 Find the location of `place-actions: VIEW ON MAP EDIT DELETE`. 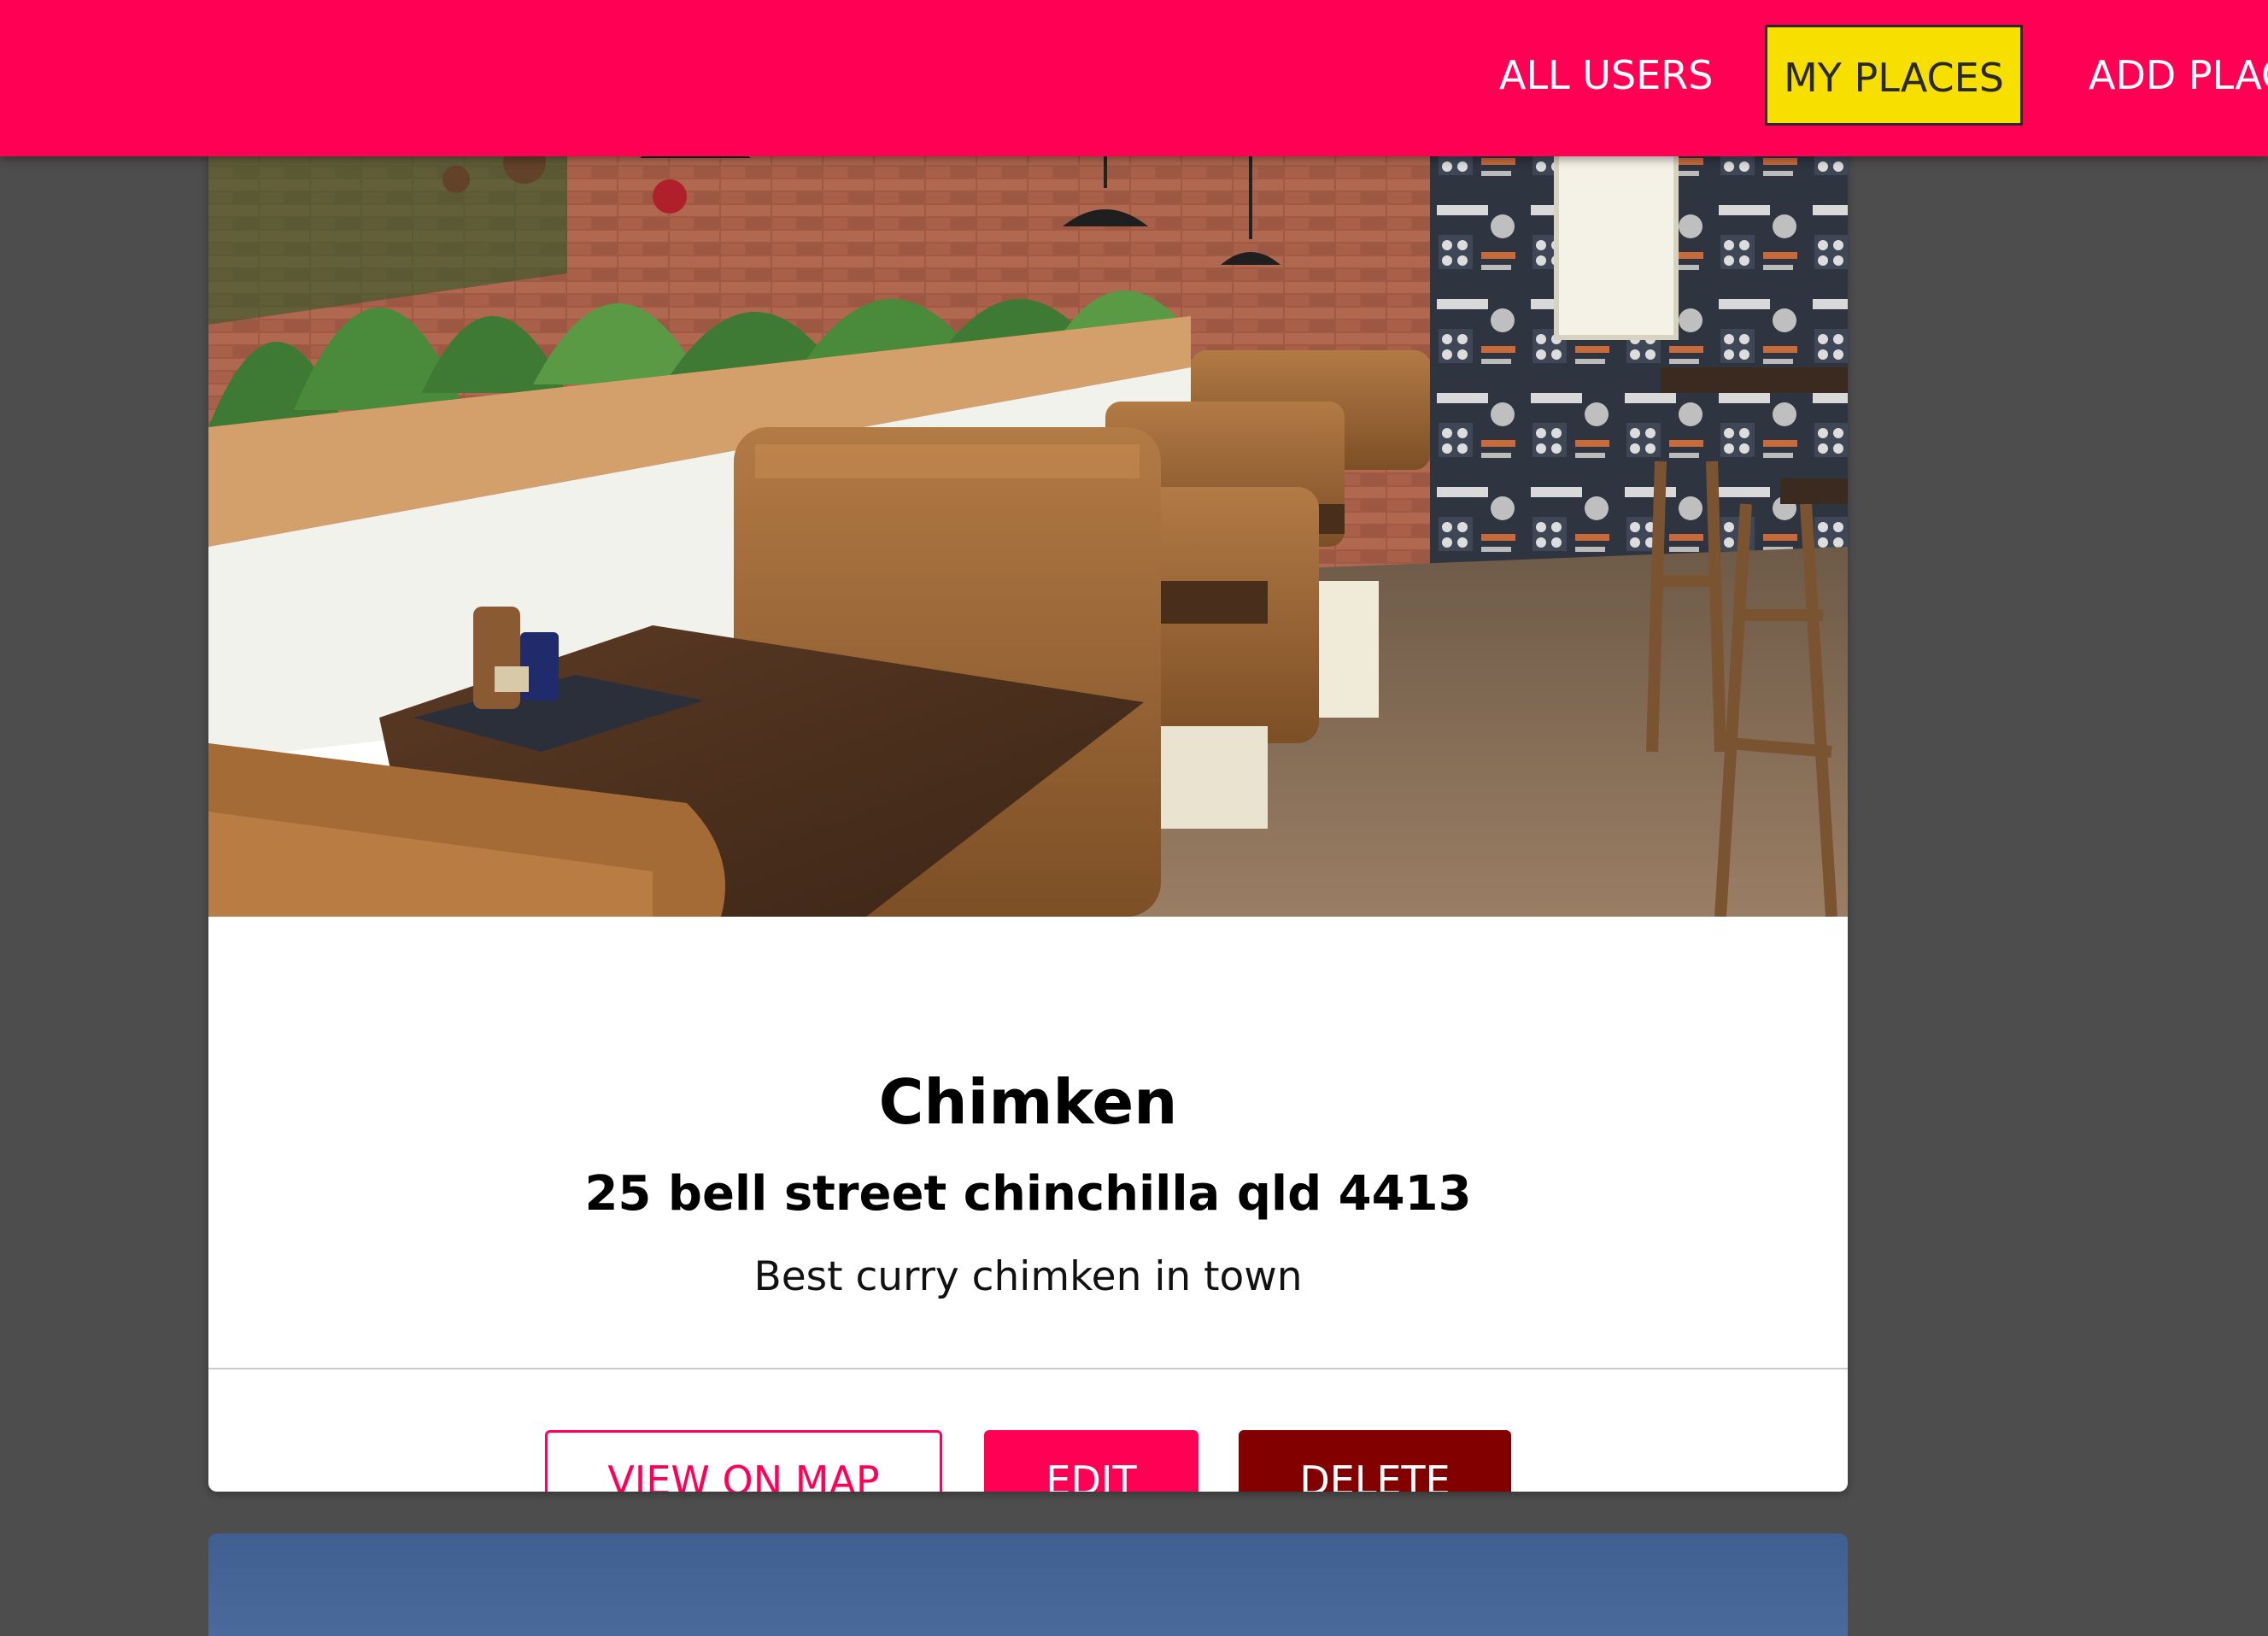

place-actions: VIEW ON MAP EDIT DELETE is located at coordinates (1028, 1430).